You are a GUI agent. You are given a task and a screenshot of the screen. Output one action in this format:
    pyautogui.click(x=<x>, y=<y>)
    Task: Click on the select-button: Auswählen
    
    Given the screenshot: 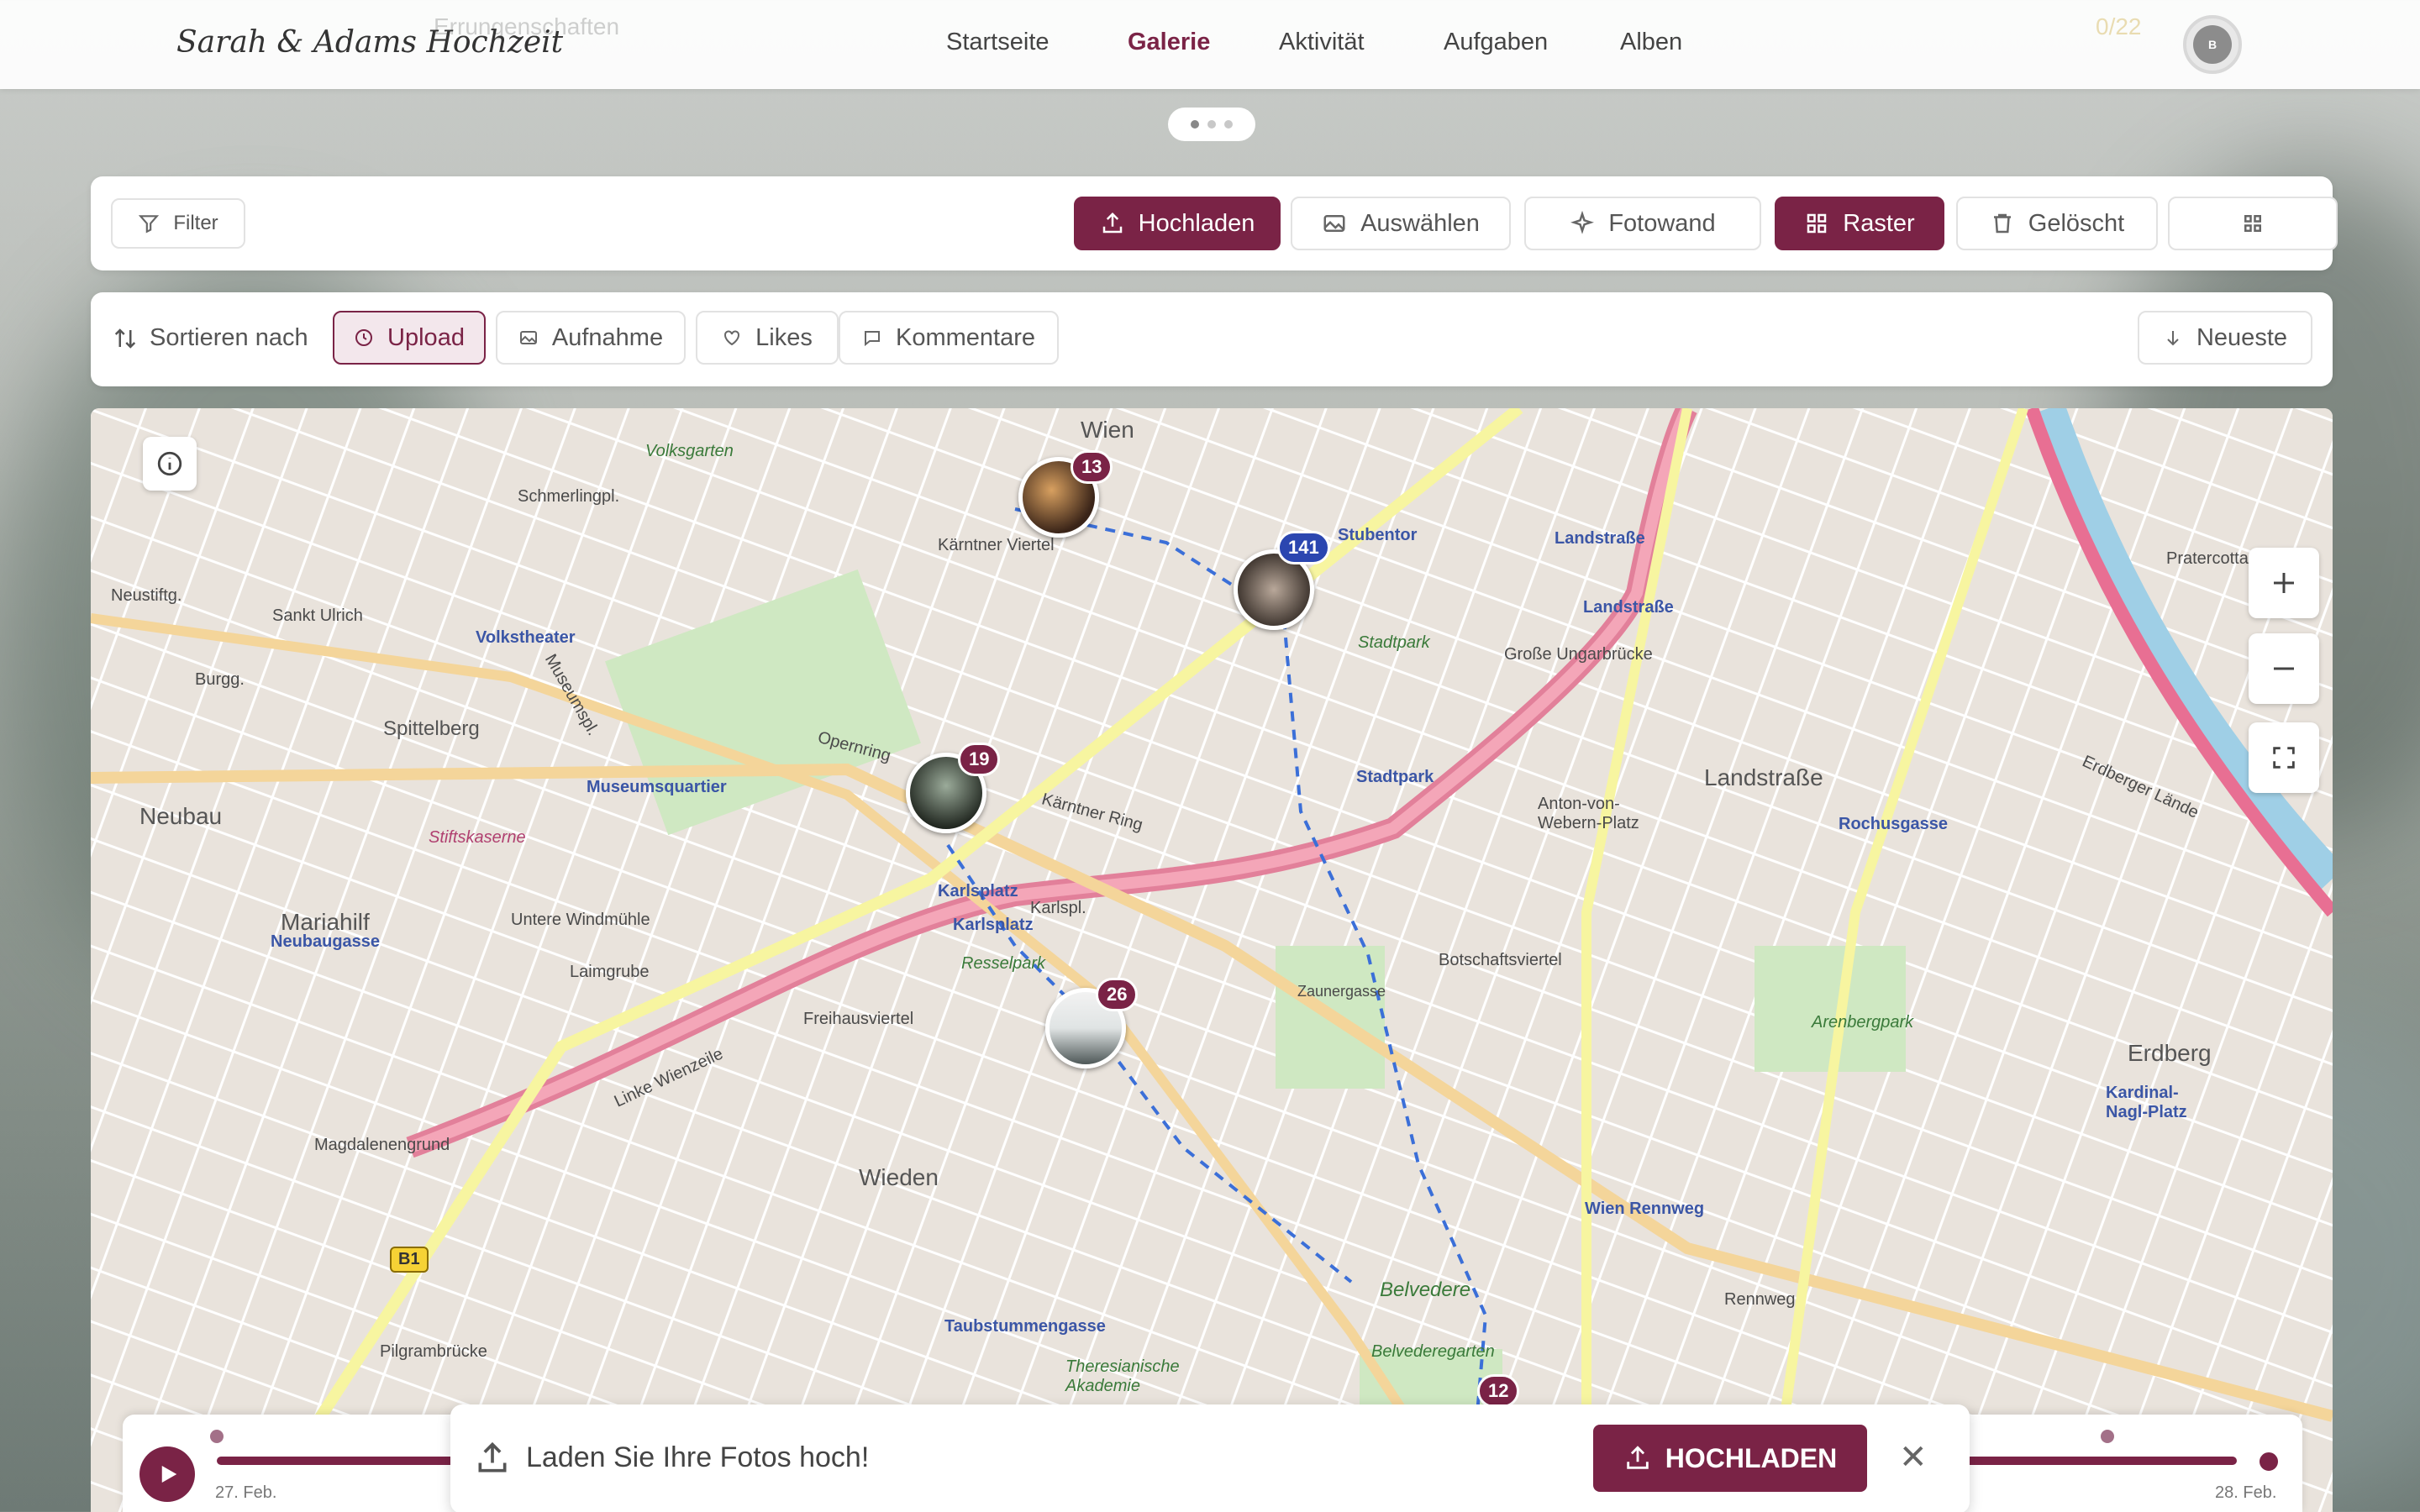 What is the action you would take?
    pyautogui.click(x=1401, y=223)
    